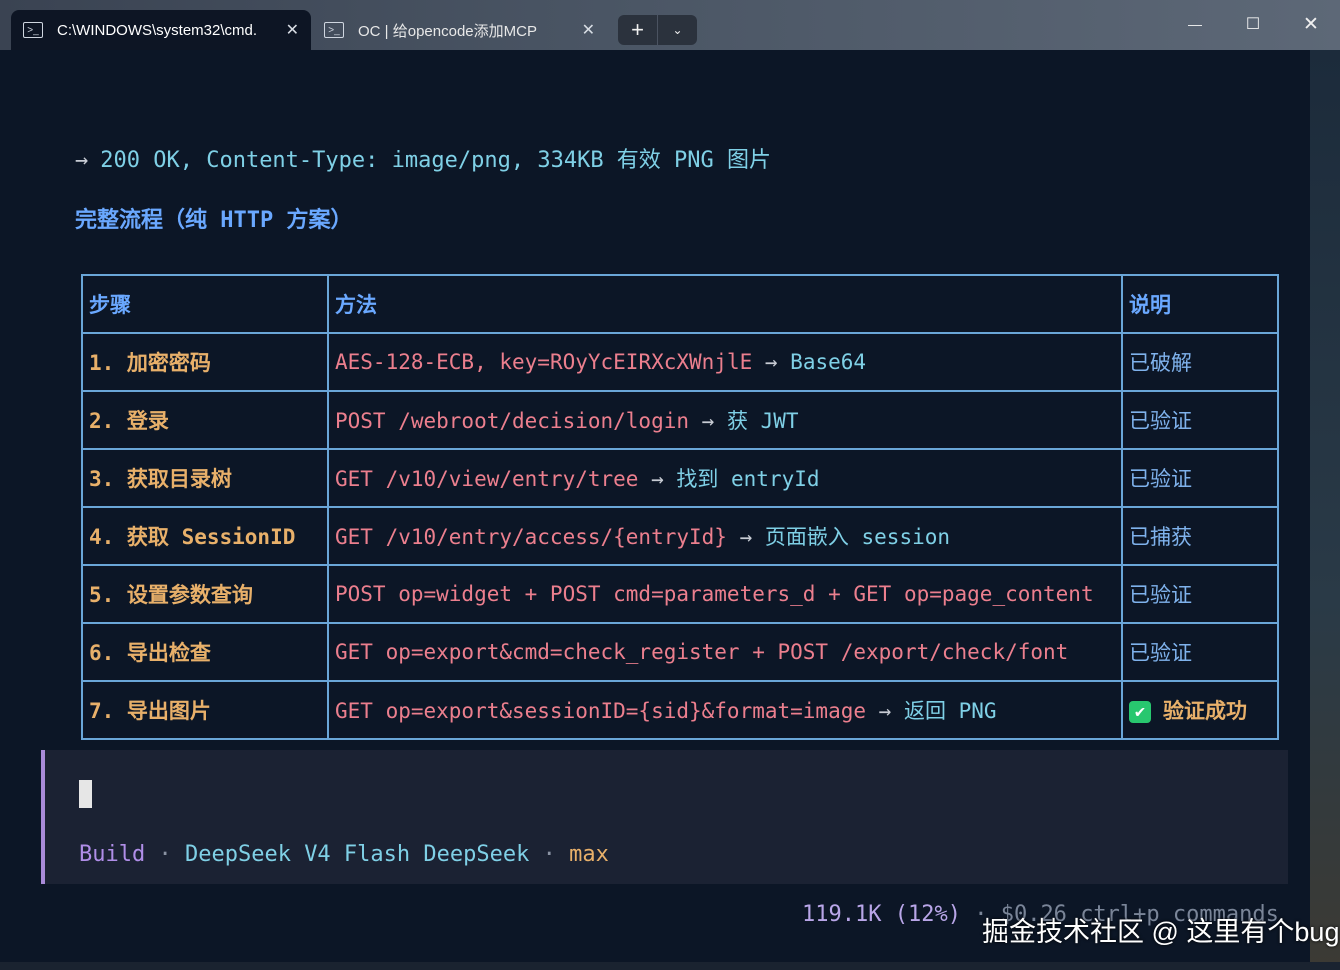  Describe the element at coordinates (205, 652) in the screenshot. I see `step-cell: 6. 导出检查` at that location.